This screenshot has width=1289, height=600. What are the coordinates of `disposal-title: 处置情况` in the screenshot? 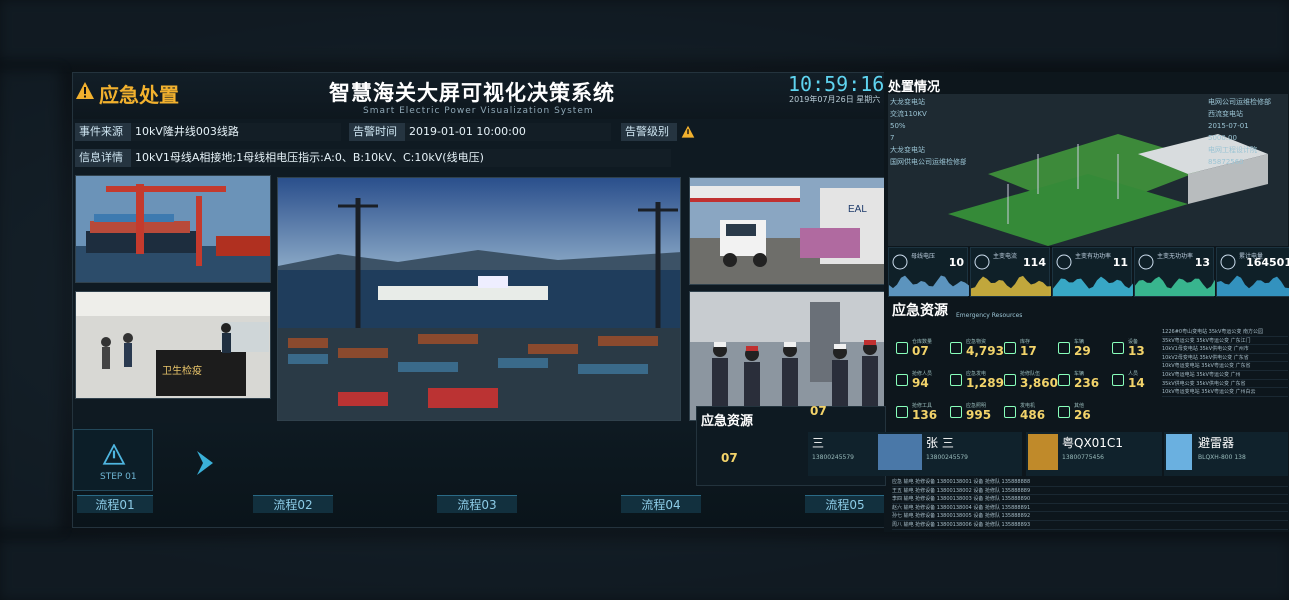 It's located at (914, 87).